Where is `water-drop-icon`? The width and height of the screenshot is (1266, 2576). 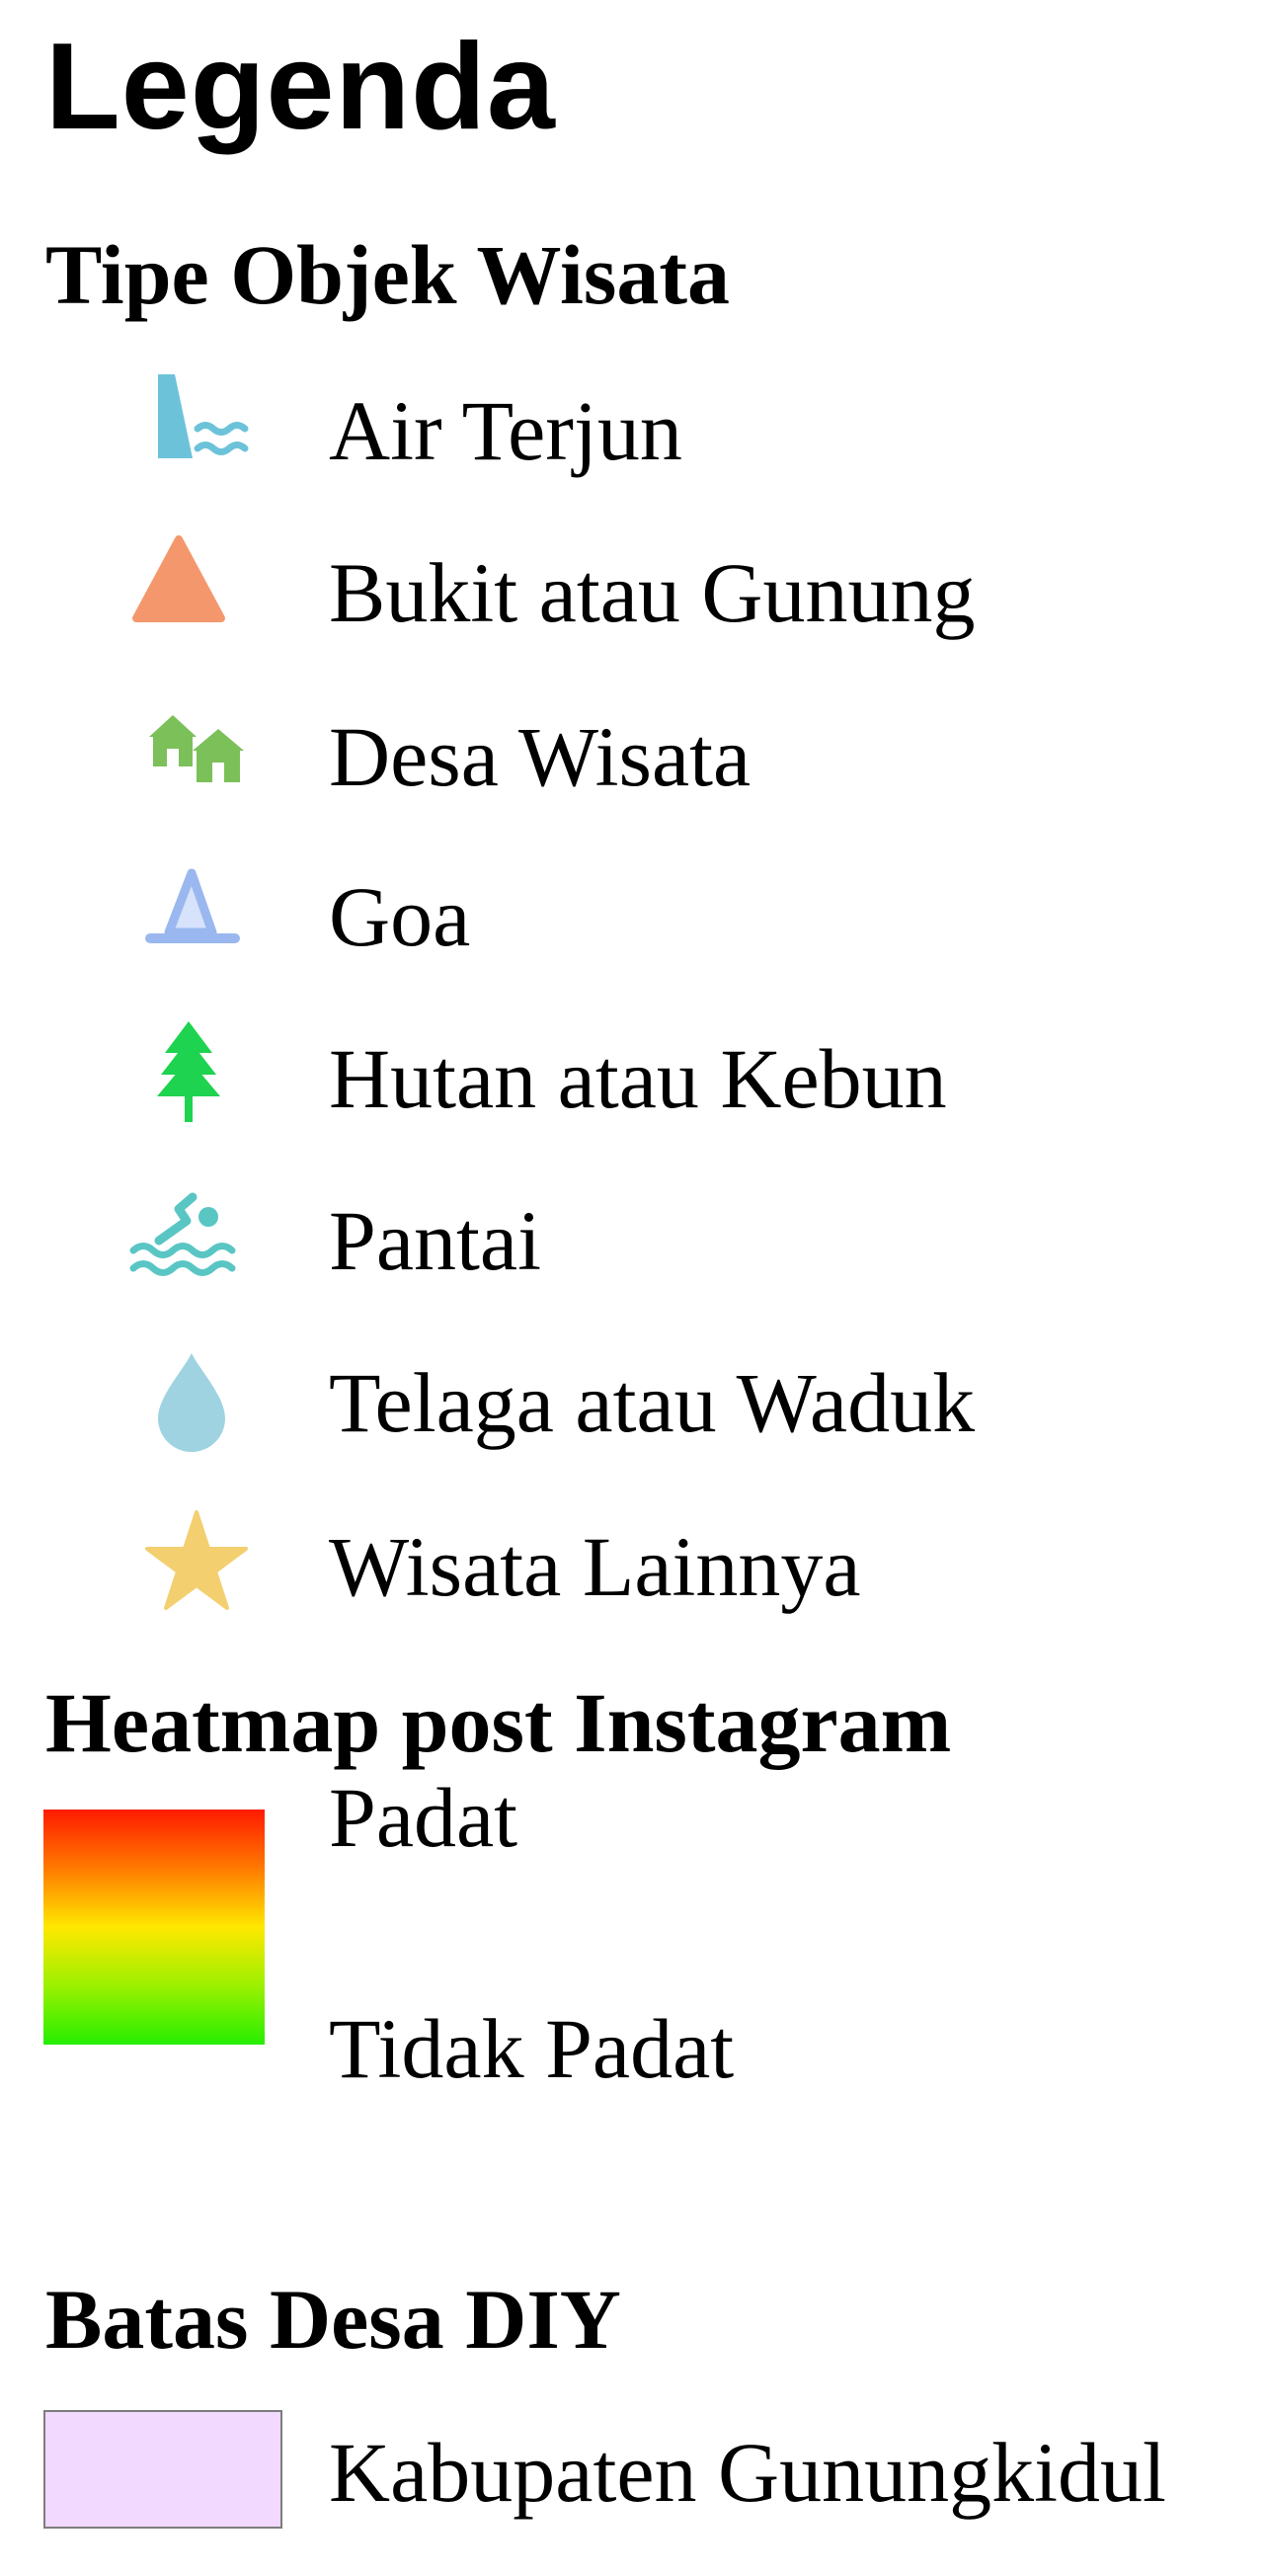
water-drop-icon is located at coordinates (193, 1403).